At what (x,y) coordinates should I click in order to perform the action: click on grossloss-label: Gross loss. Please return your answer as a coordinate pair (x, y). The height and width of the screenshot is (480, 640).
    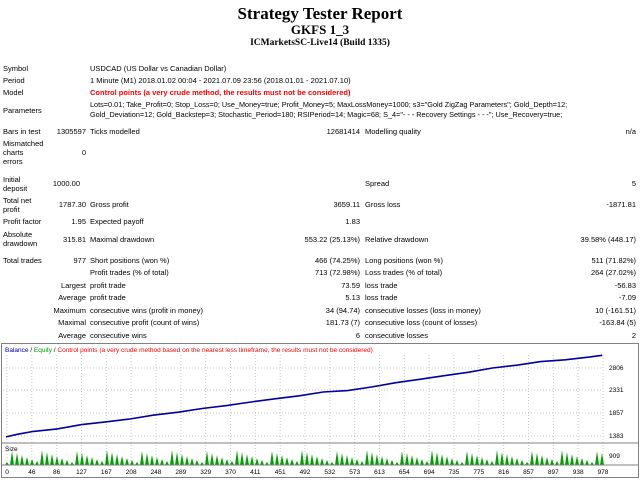
    Looking at the image, I should click on (383, 204).